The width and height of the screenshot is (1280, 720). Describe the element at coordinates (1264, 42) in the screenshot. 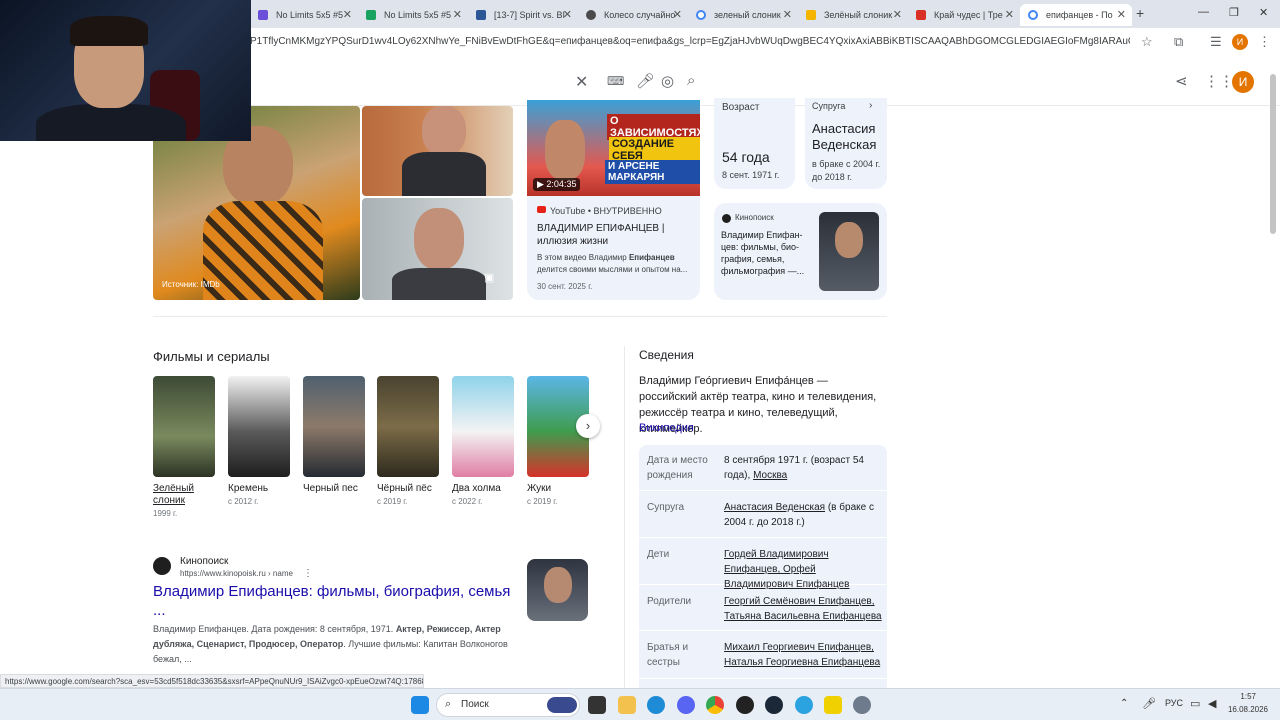

I see `browser-menu-icon: ⋮` at that location.